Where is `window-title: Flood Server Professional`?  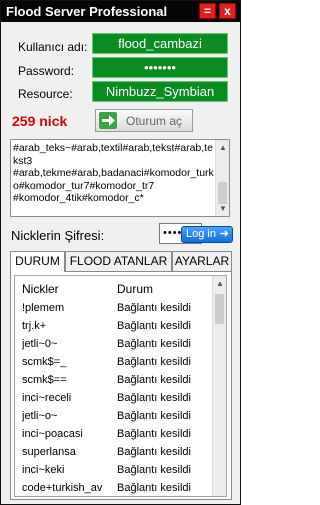
window-title: Flood Server Professional is located at coordinates (87, 11).